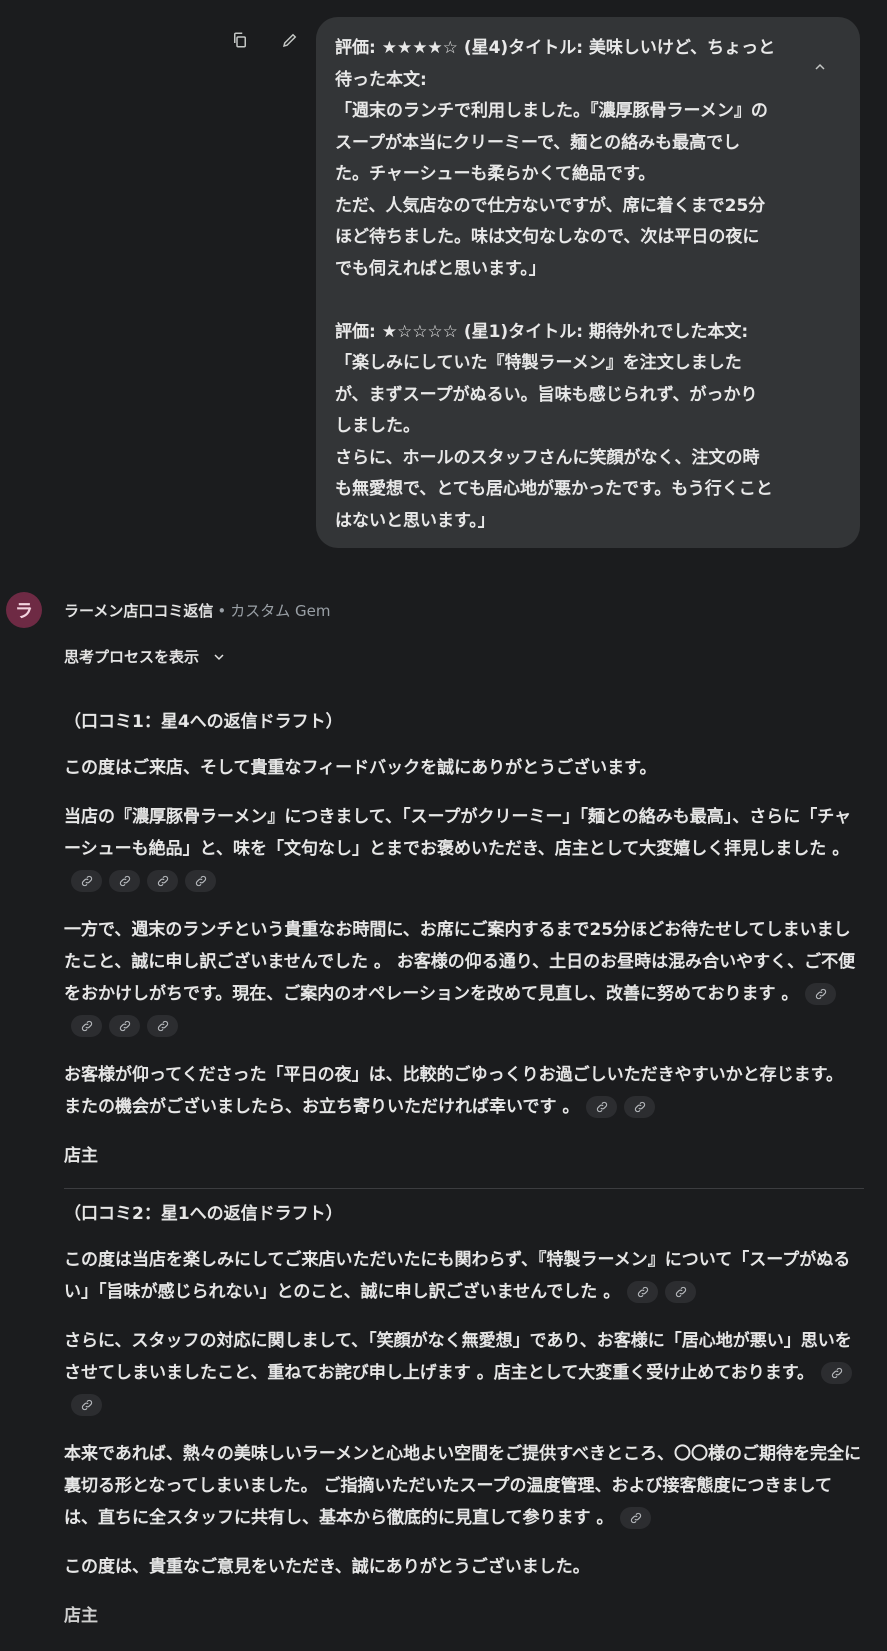  Describe the element at coordinates (440, 268) in the screenshot. I see `message-line: でも伺えればと思います。」` at that location.